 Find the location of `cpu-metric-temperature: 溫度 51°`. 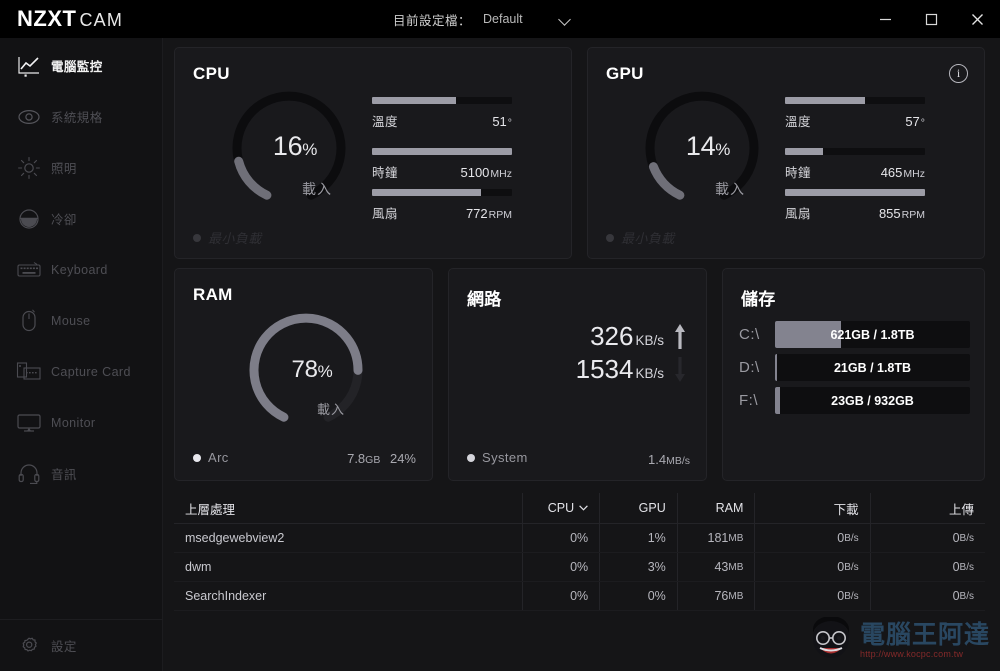

cpu-metric-temperature: 溫度 51° is located at coordinates (442, 113).